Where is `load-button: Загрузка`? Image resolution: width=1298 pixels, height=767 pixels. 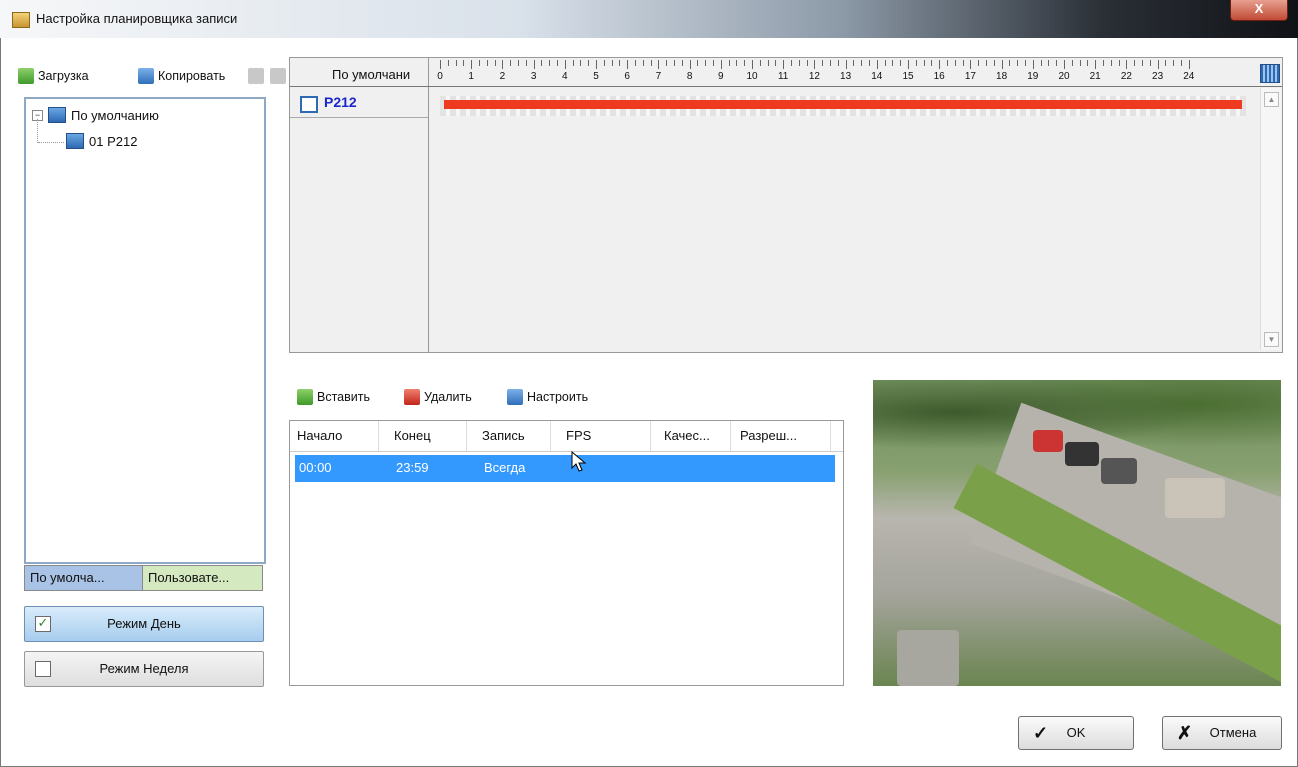 load-button: Загрузка is located at coordinates (53, 76).